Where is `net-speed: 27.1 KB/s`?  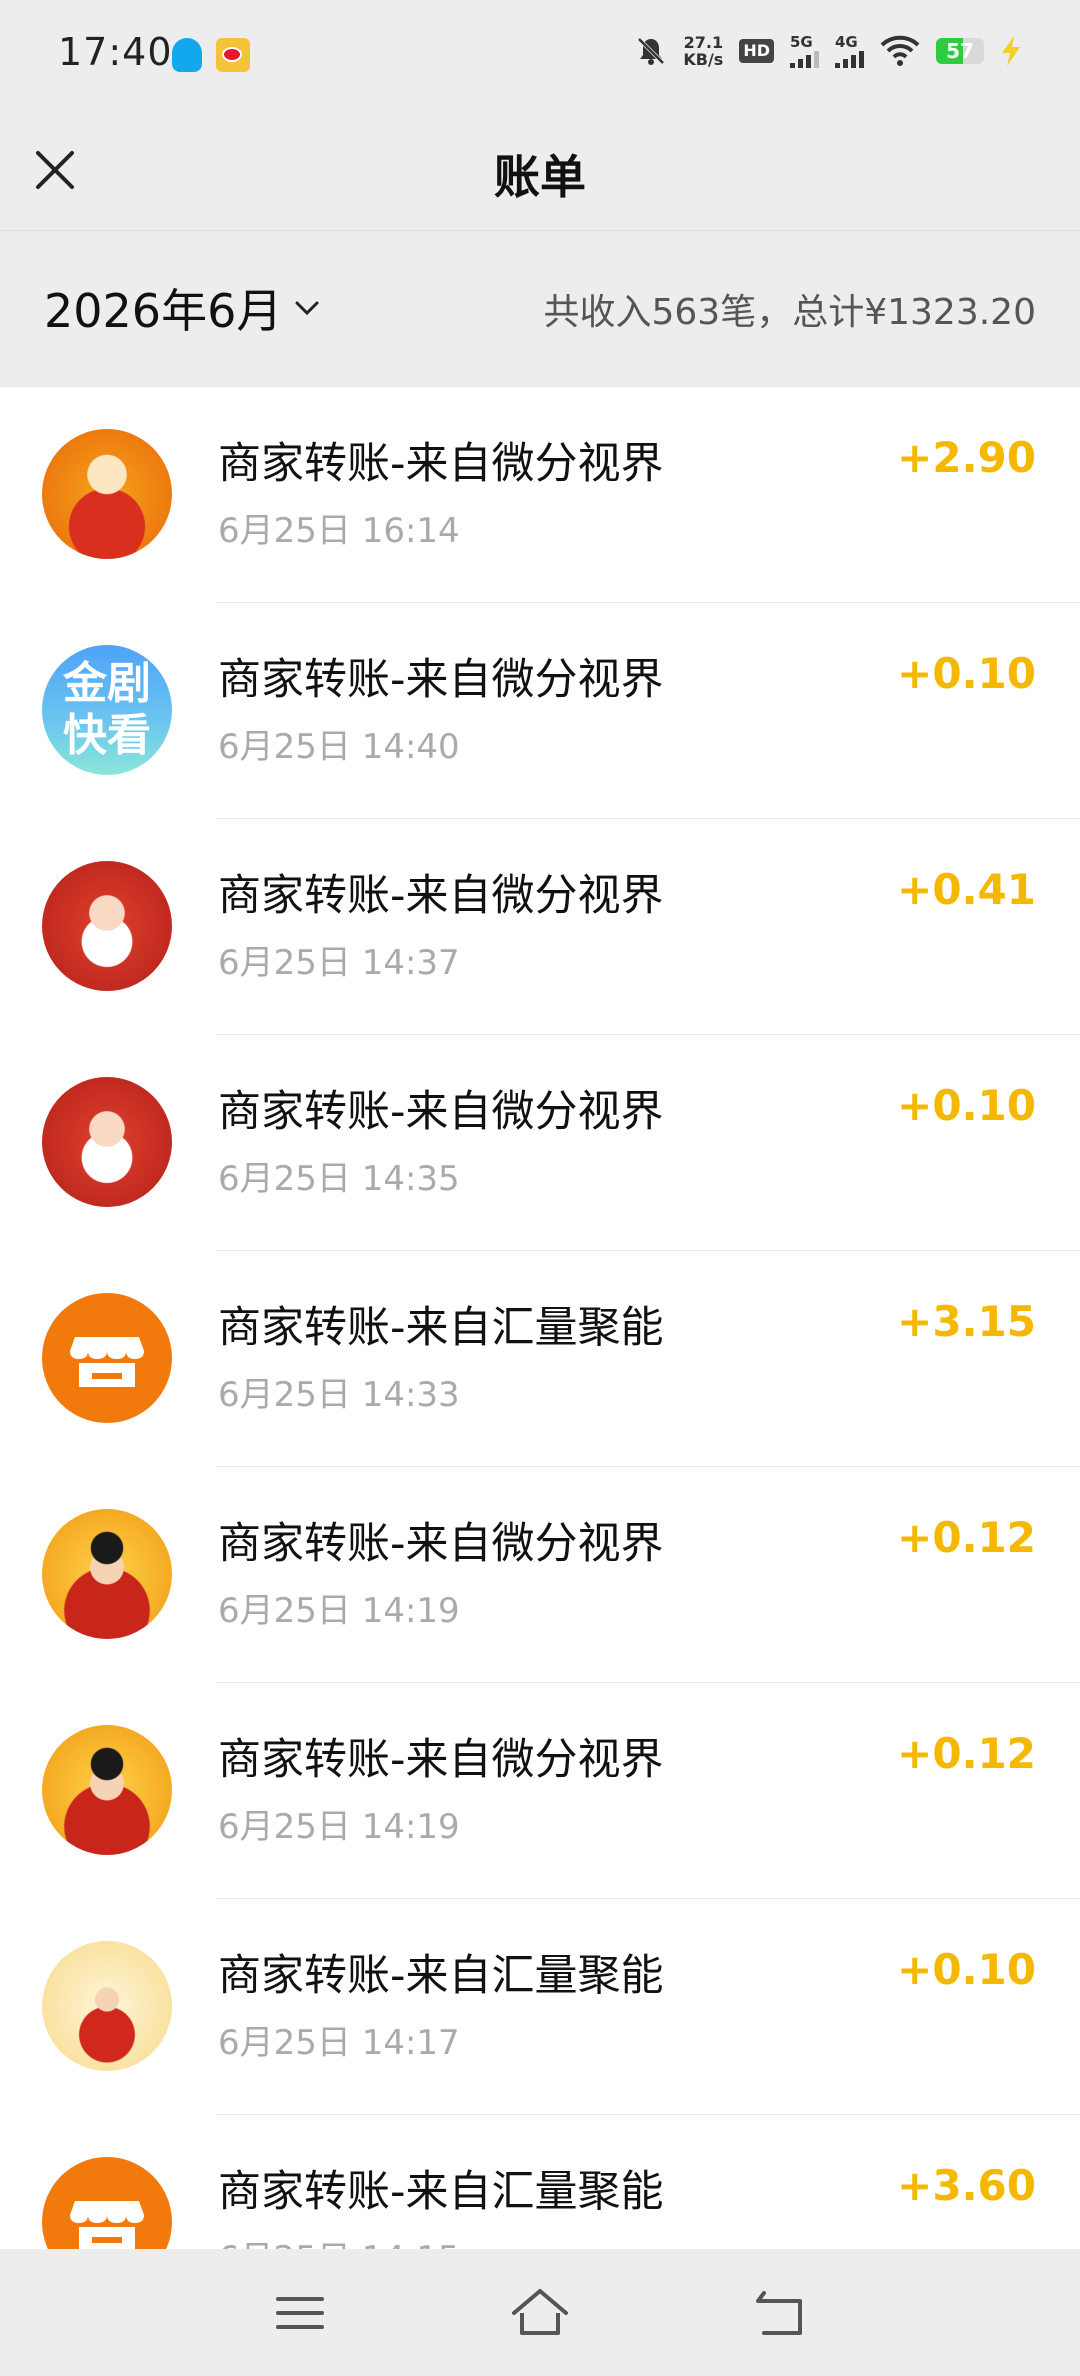
net-speed: 27.1 KB/s is located at coordinates (703, 51).